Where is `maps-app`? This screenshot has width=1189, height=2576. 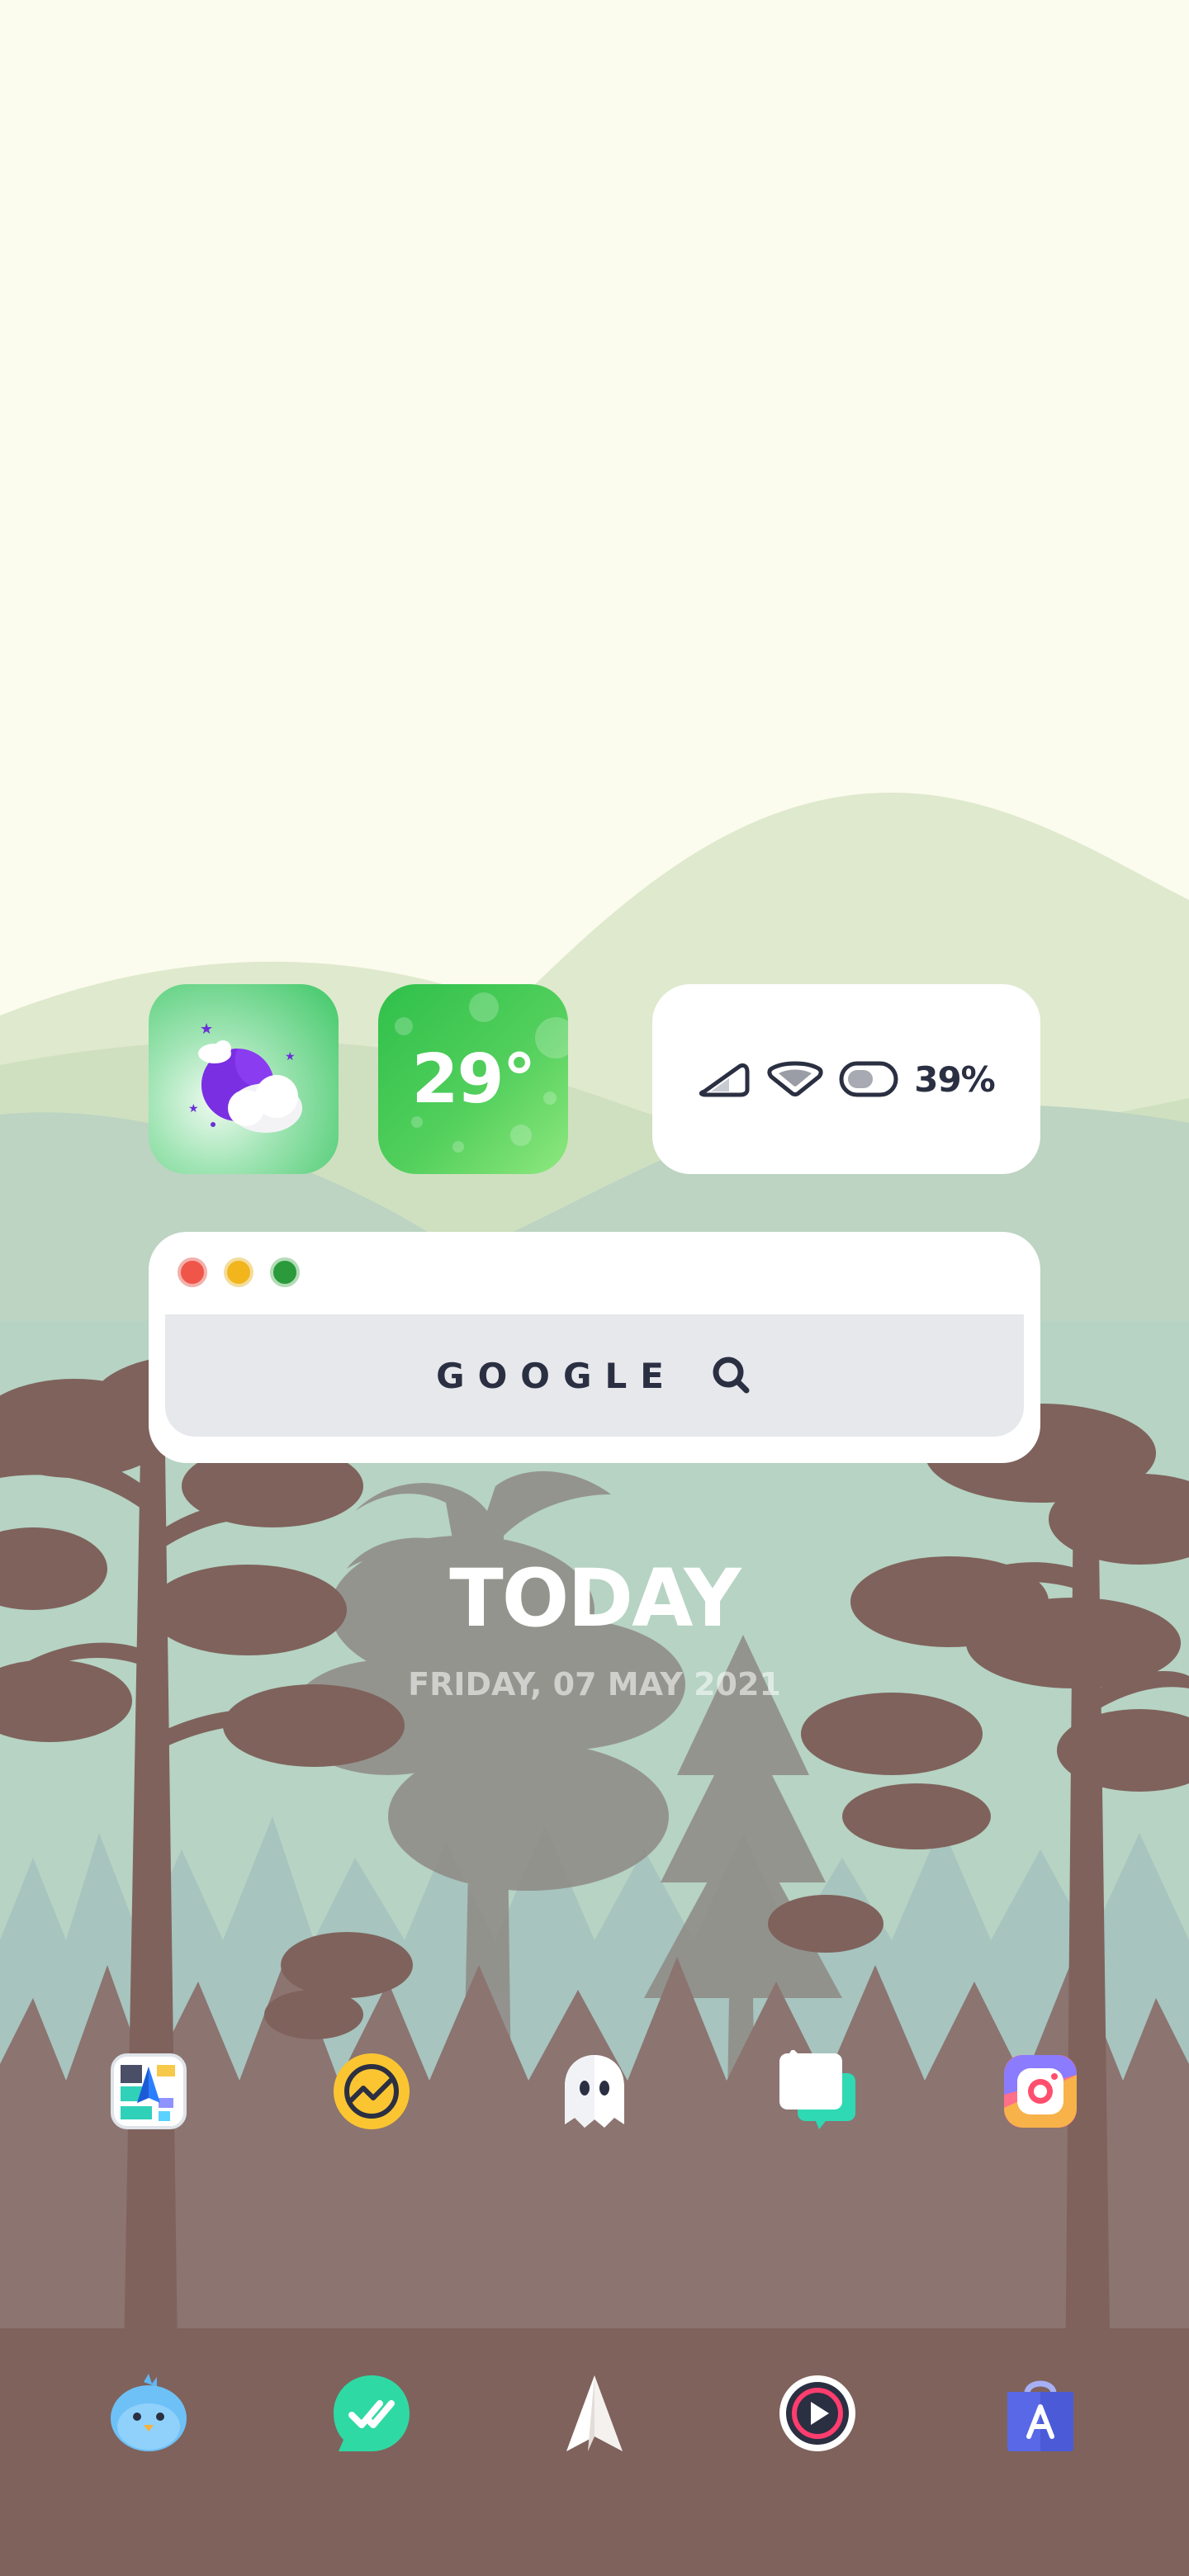
maps-app is located at coordinates (148, 2091).